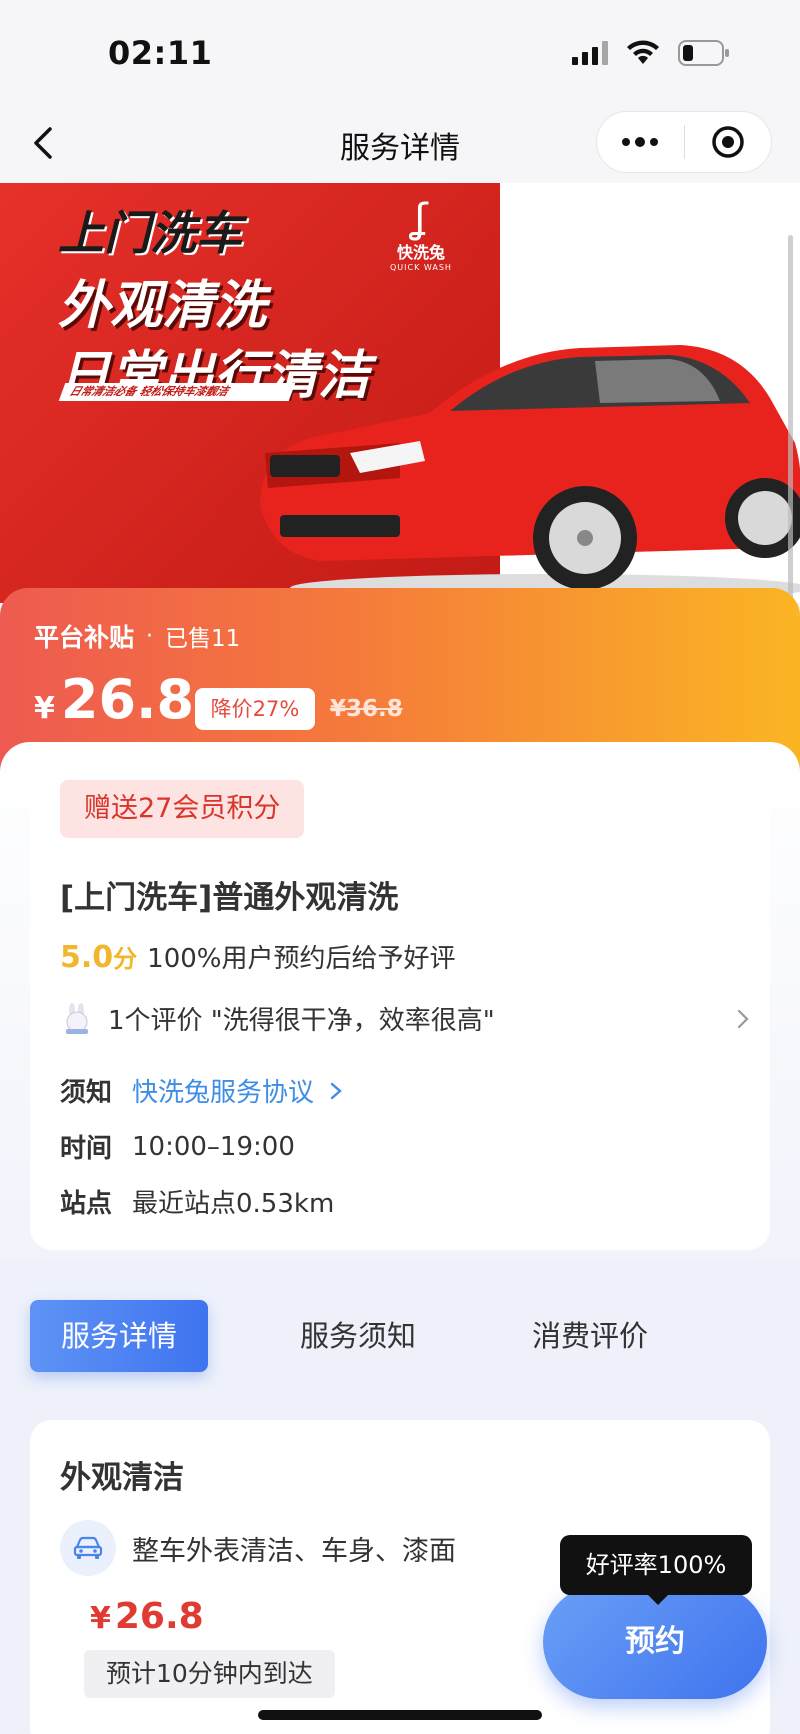 Image resolution: width=800 pixels, height=1734 pixels. Describe the element at coordinates (366, 709) in the screenshot. I see `original-price: ¥36.8` at that location.